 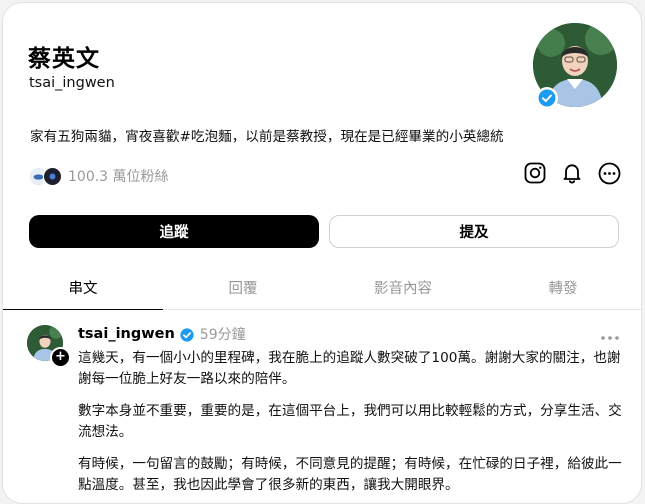 I want to click on post-avatar: +, so click(x=49, y=346).